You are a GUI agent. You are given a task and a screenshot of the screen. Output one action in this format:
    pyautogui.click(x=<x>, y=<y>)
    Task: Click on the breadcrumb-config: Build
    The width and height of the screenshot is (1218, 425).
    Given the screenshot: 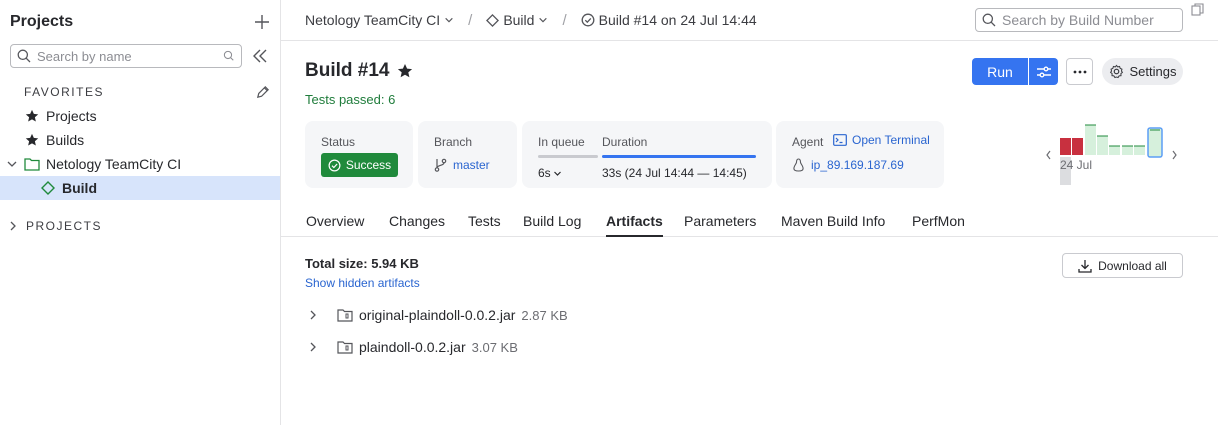 What is the action you would take?
    pyautogui.click(x=517, y=20)
    